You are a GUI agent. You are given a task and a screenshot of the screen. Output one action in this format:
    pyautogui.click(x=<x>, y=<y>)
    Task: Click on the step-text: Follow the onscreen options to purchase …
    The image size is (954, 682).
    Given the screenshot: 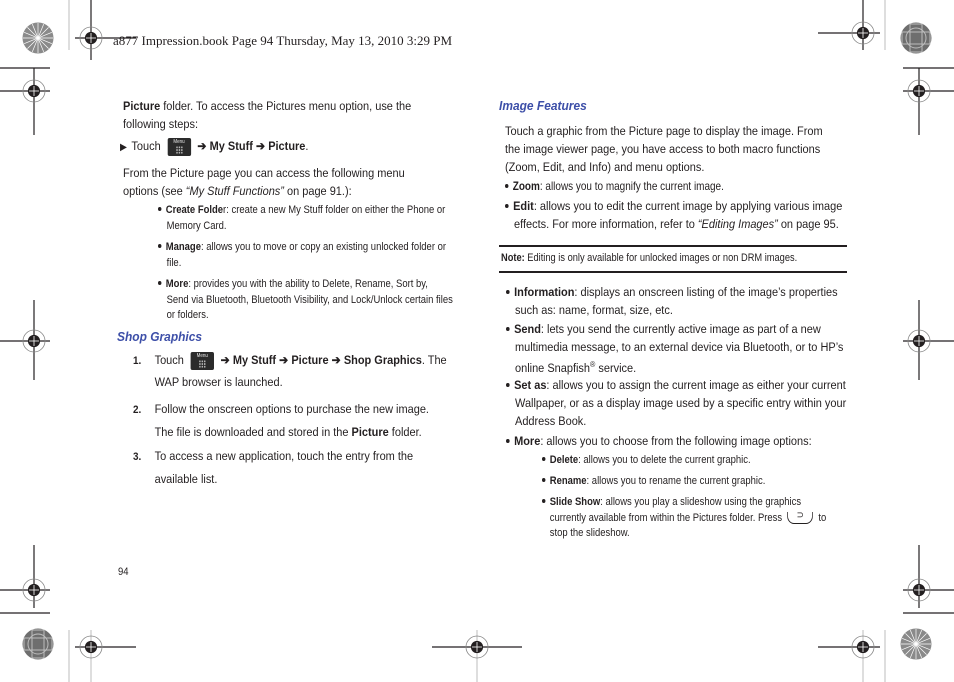 What is the action you would take?
    pyautogui.click(x=291, y=409)
    